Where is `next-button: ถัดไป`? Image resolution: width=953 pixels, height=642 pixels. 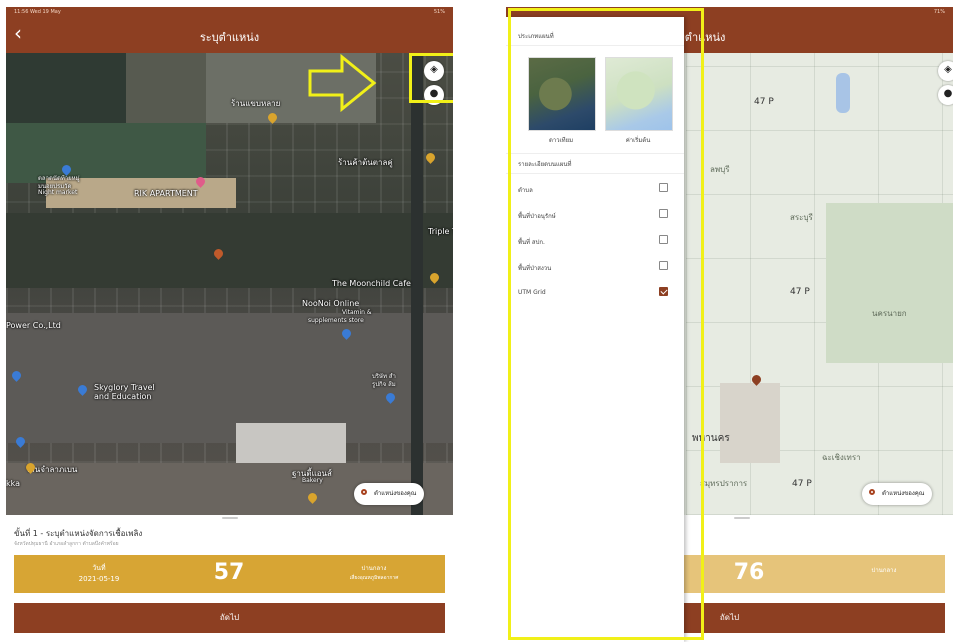
next-button: ถัดไป is located at coordinates (229, 618).